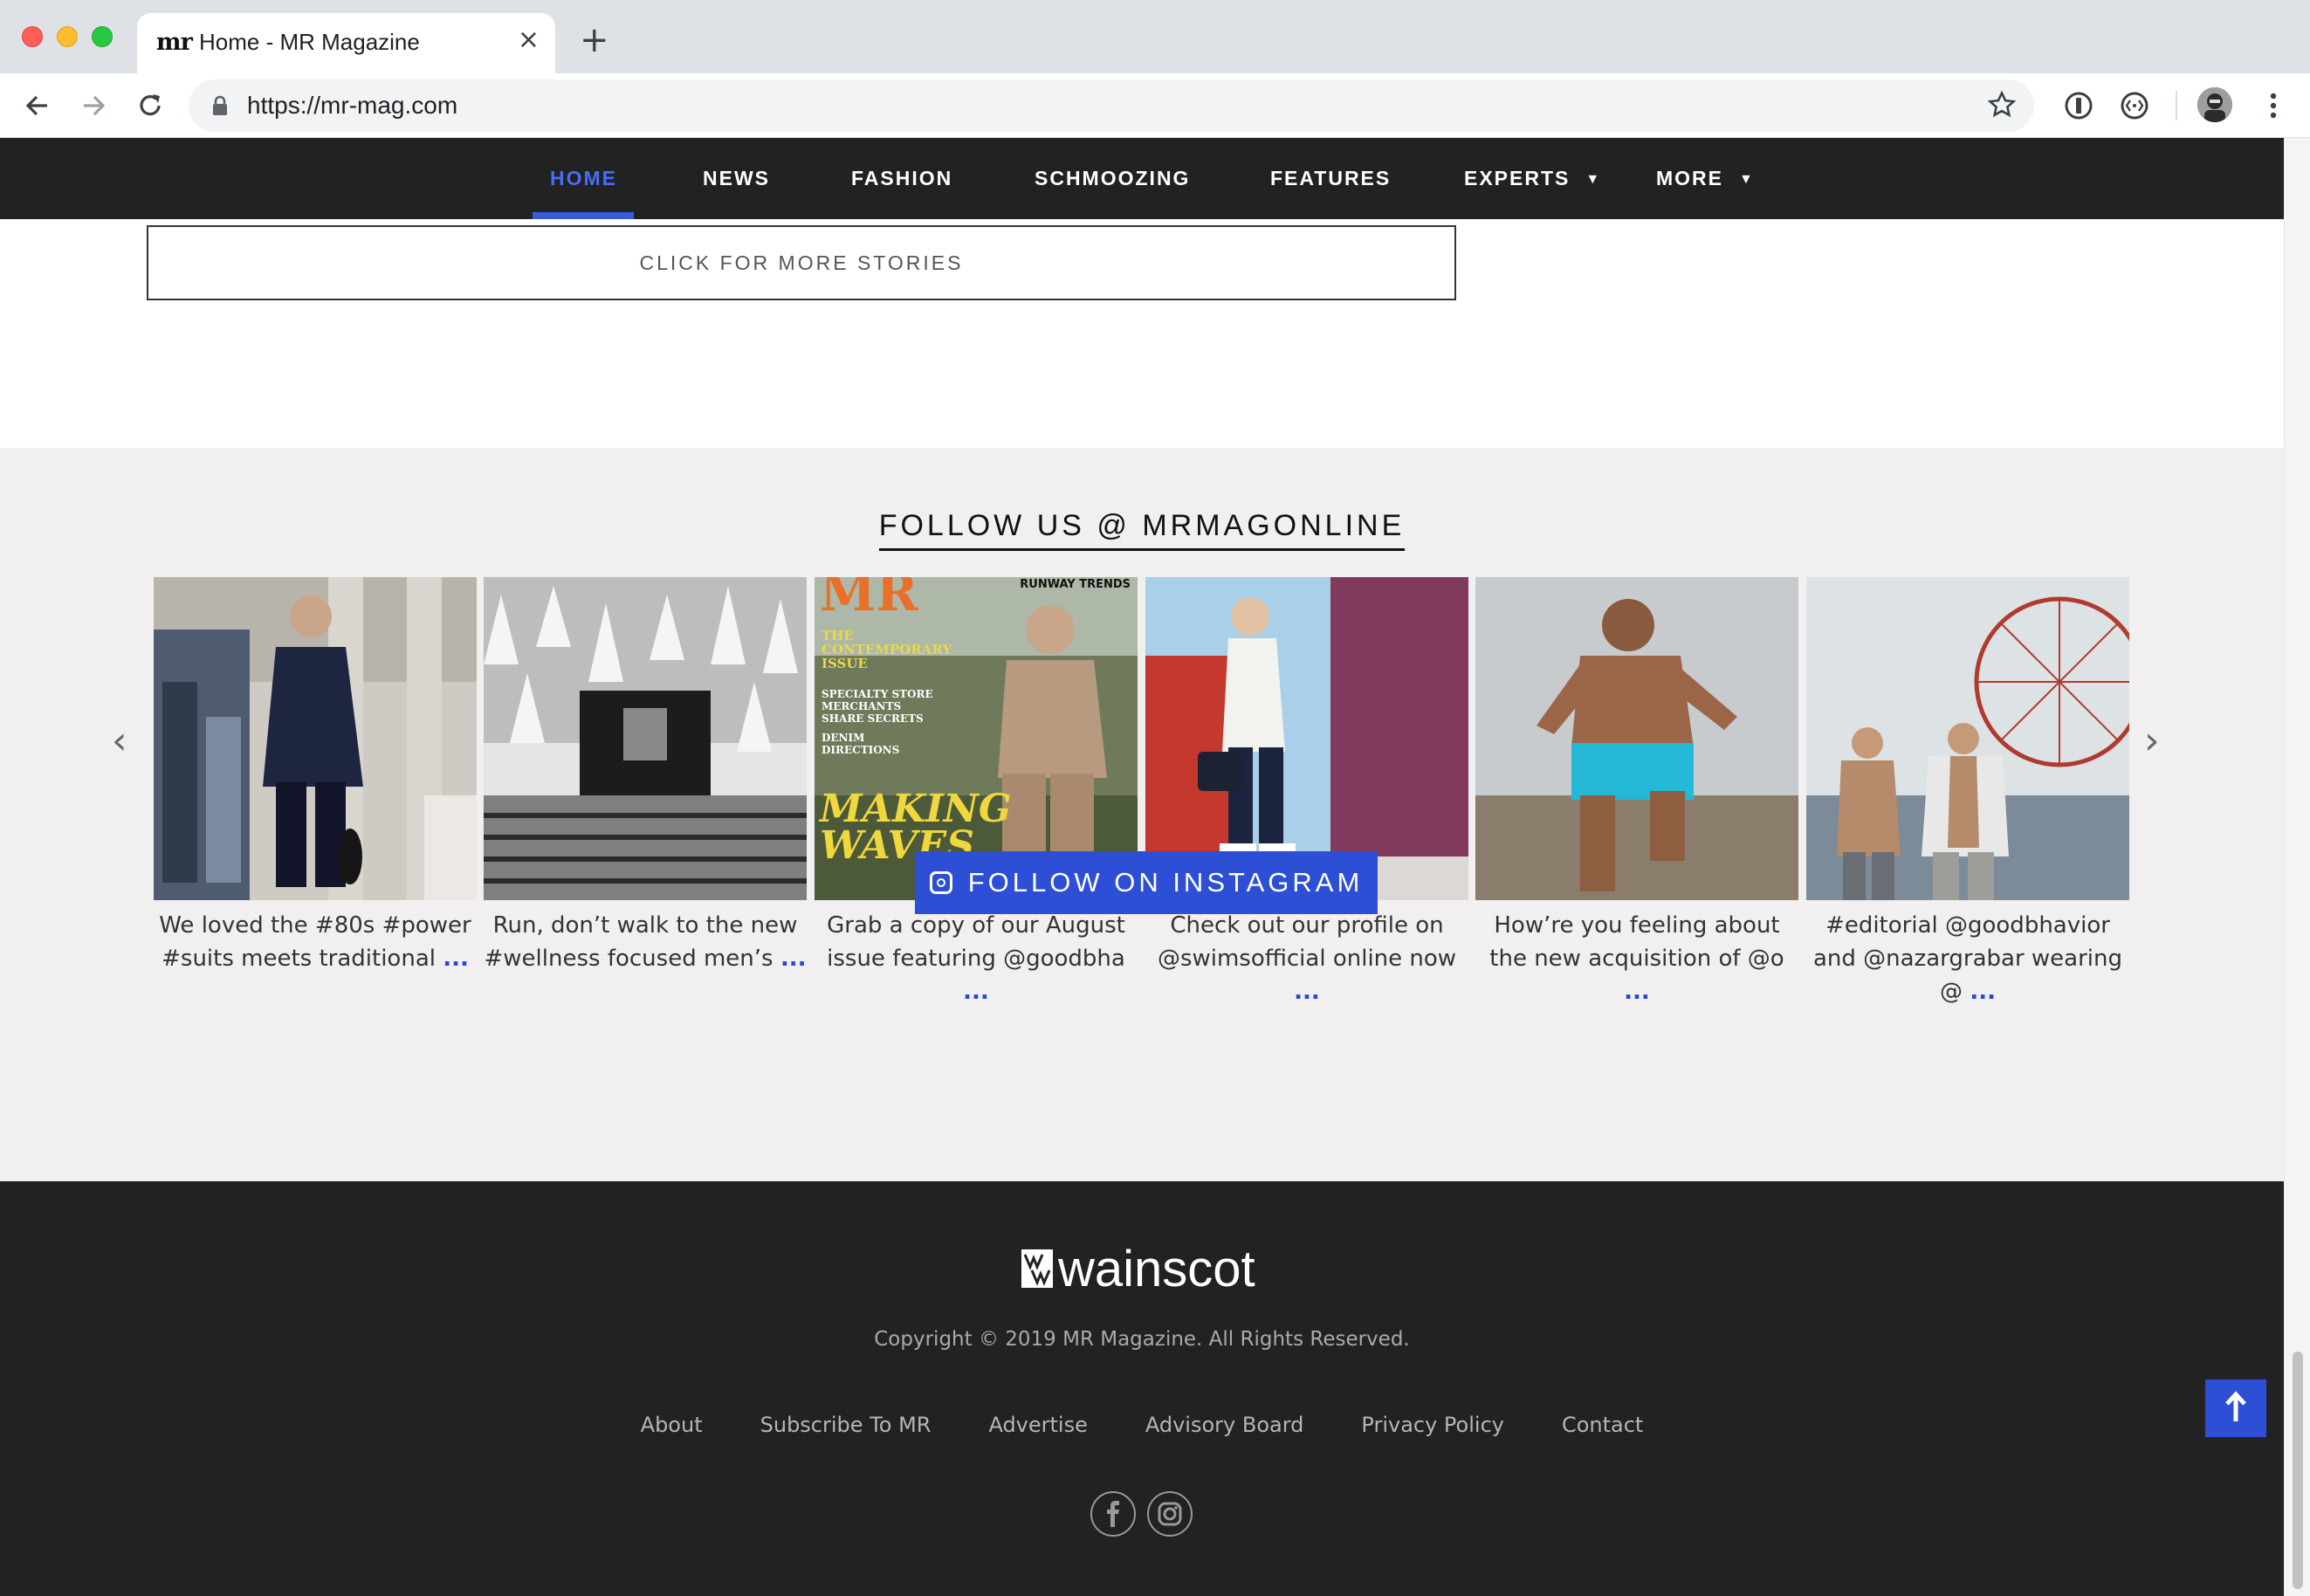 Image resolution: width=2310 pixels, height=1596 pixels. I want to click on more-stories-button: CLICK FOR MORE STORIES, so click(801, 263).